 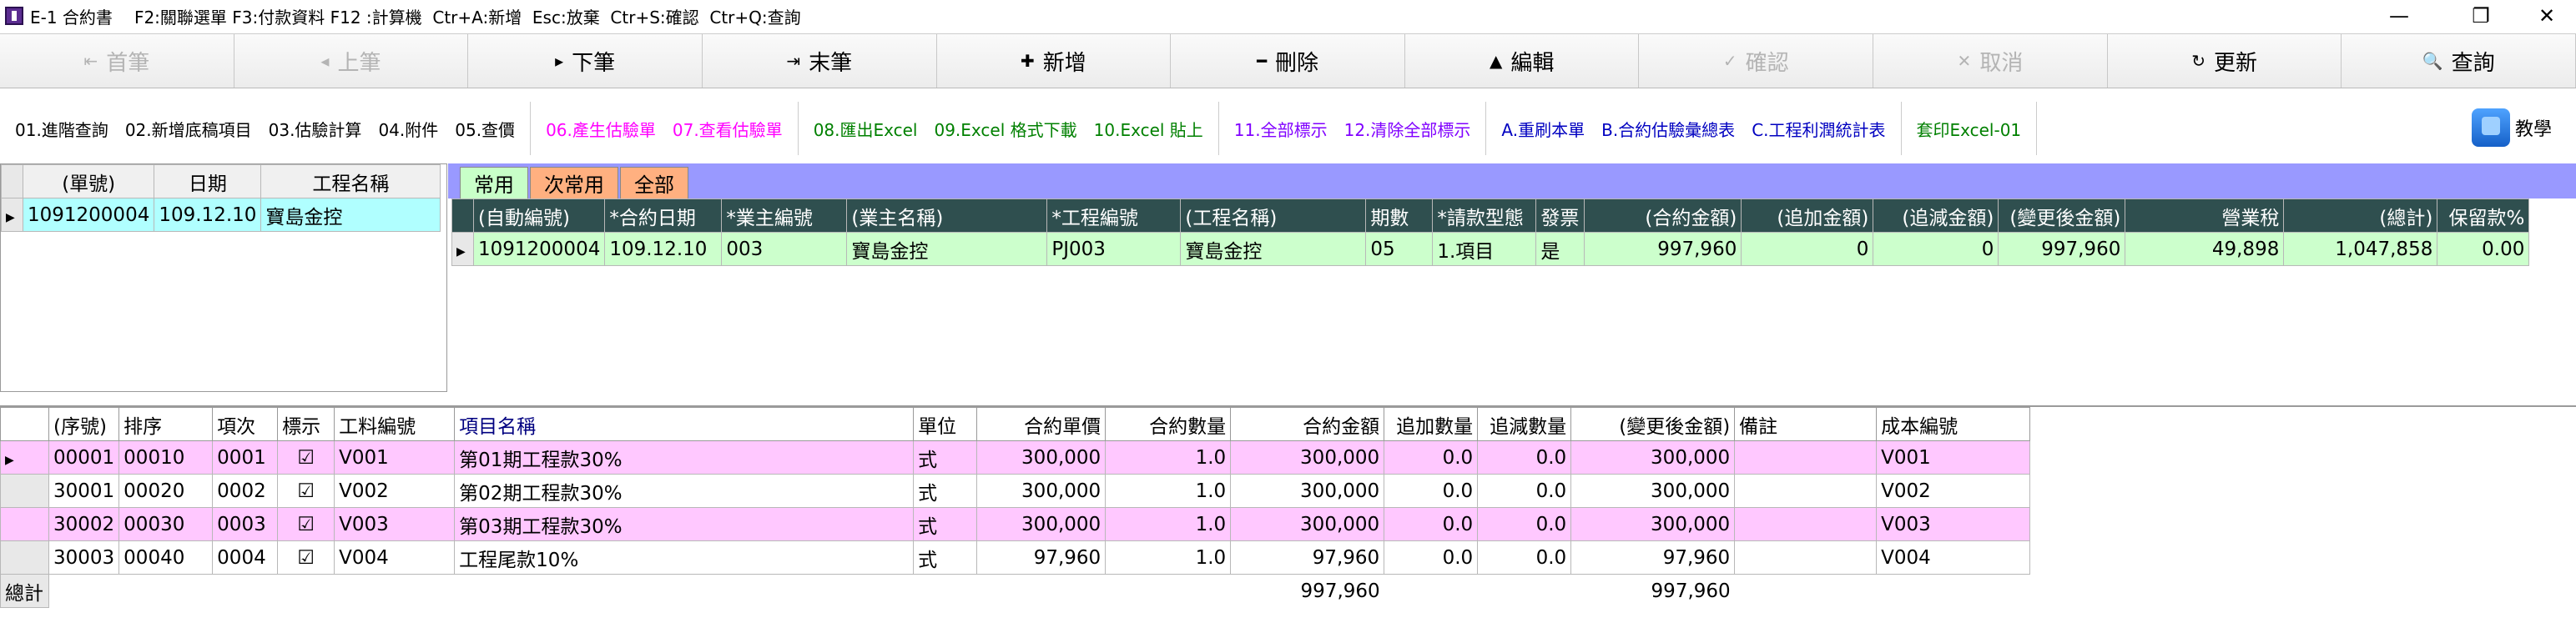 I want to click on help-button: 教學, so click(x=2512, y=127).